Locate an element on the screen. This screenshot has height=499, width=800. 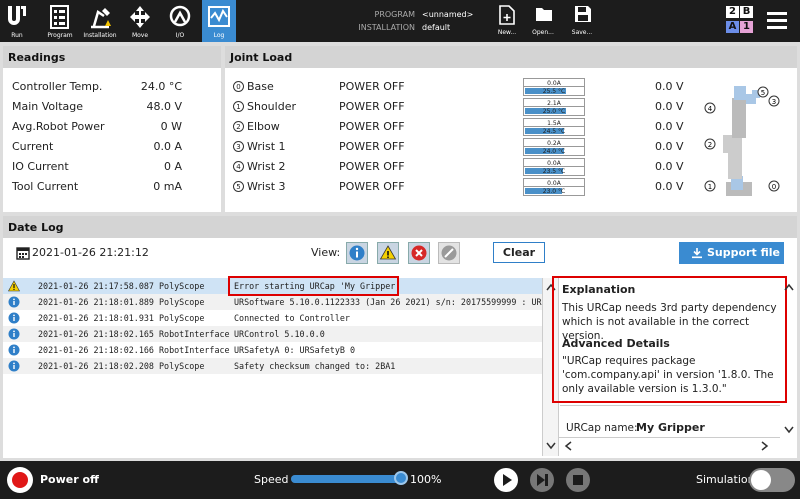
filter-disabled-button is located at coordinates (449, 253).